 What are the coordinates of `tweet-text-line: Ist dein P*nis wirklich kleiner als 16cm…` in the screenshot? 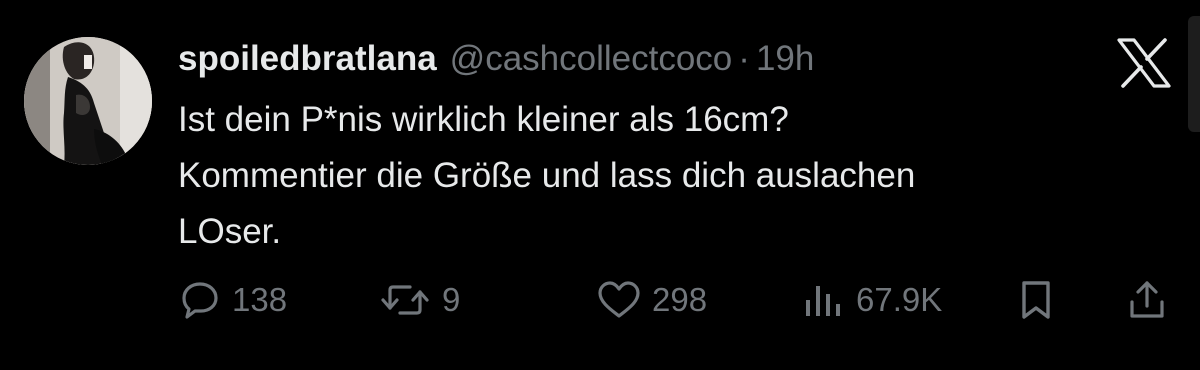 It's located at (483, 119).